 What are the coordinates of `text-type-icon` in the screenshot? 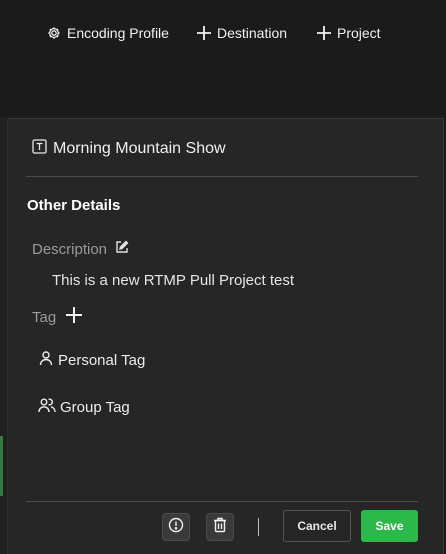 It's located at (39, 149).